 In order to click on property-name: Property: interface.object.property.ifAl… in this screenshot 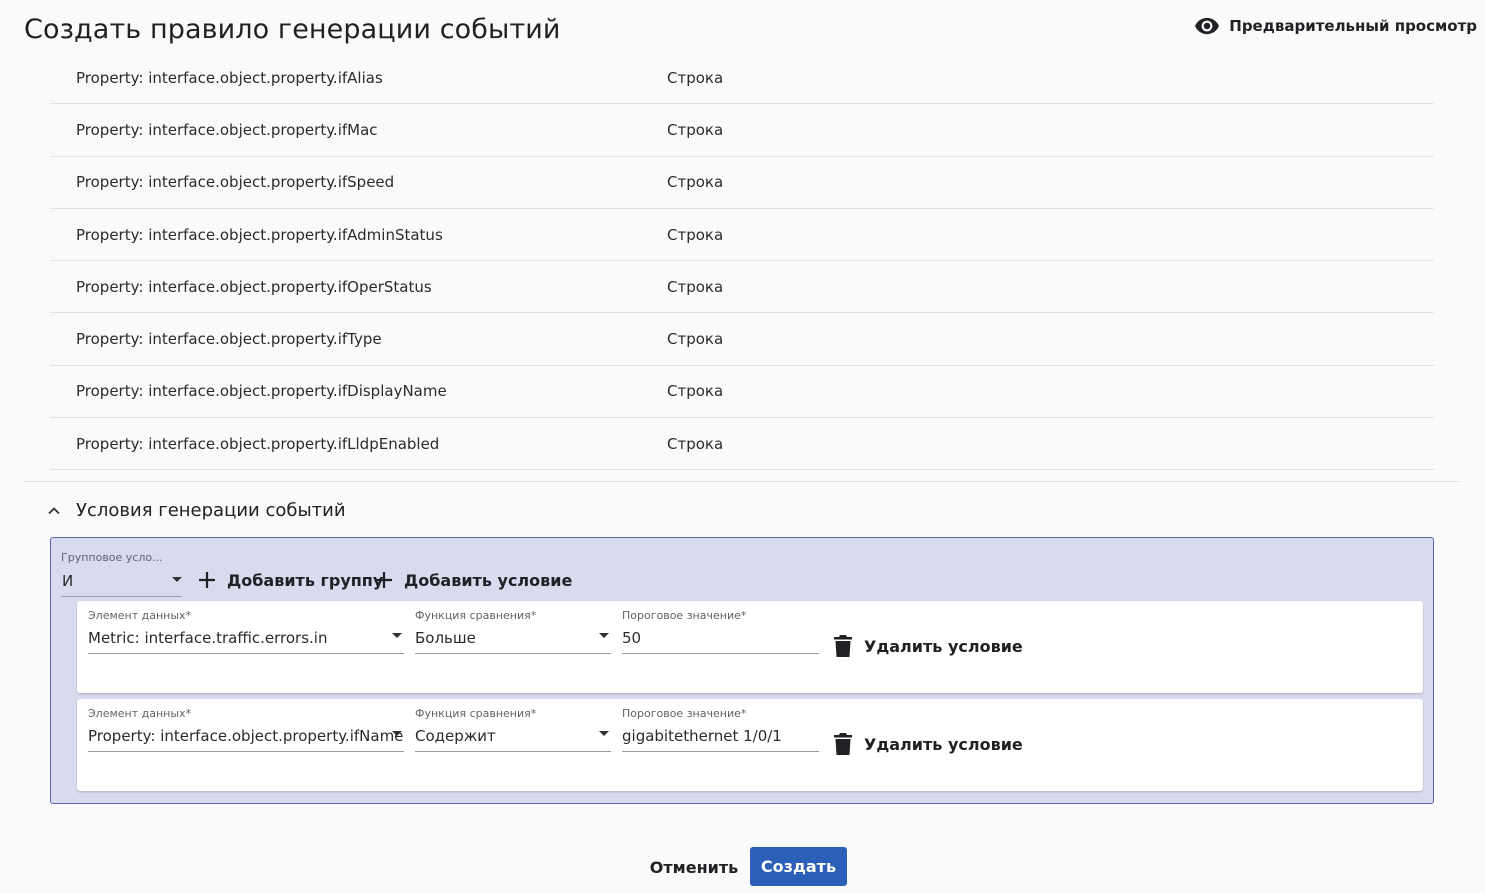, I will do `click(229, 77)`.